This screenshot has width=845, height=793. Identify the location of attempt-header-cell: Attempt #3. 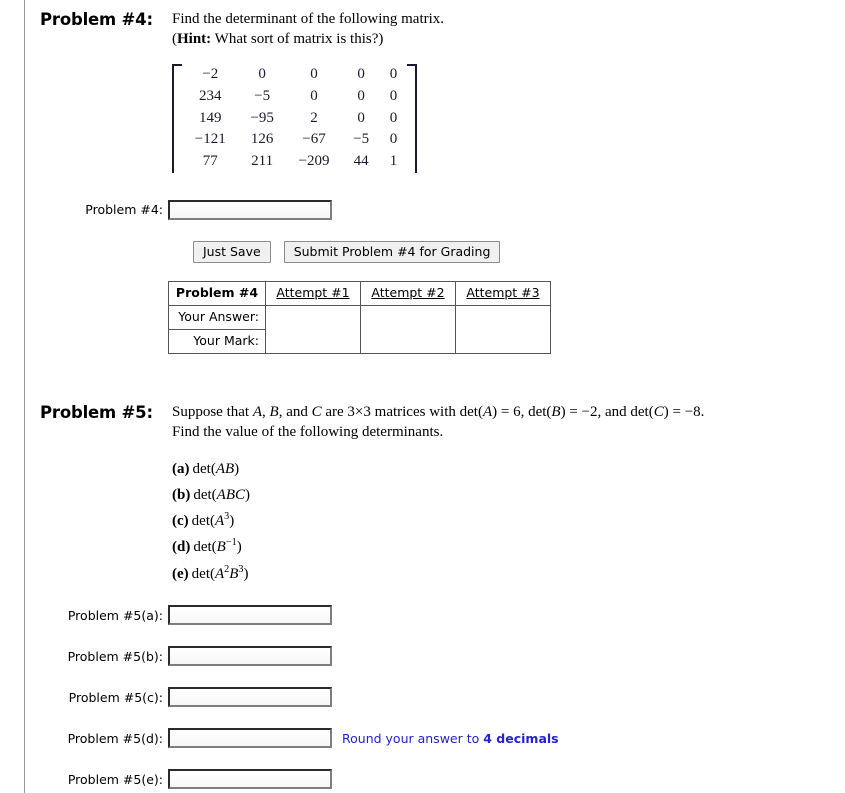
(503, 294).